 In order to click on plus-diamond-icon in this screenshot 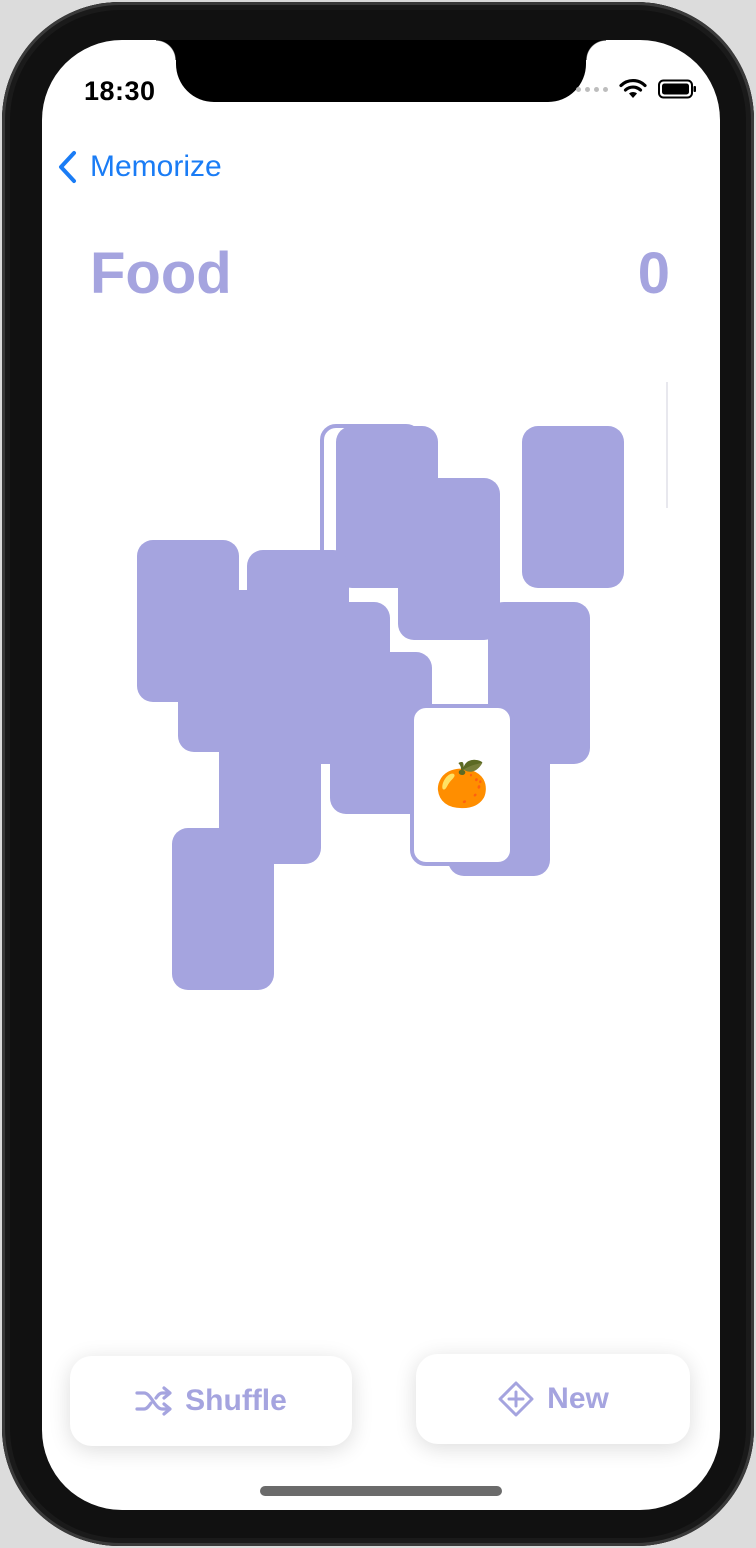, I will do `click(516, 1399)`.